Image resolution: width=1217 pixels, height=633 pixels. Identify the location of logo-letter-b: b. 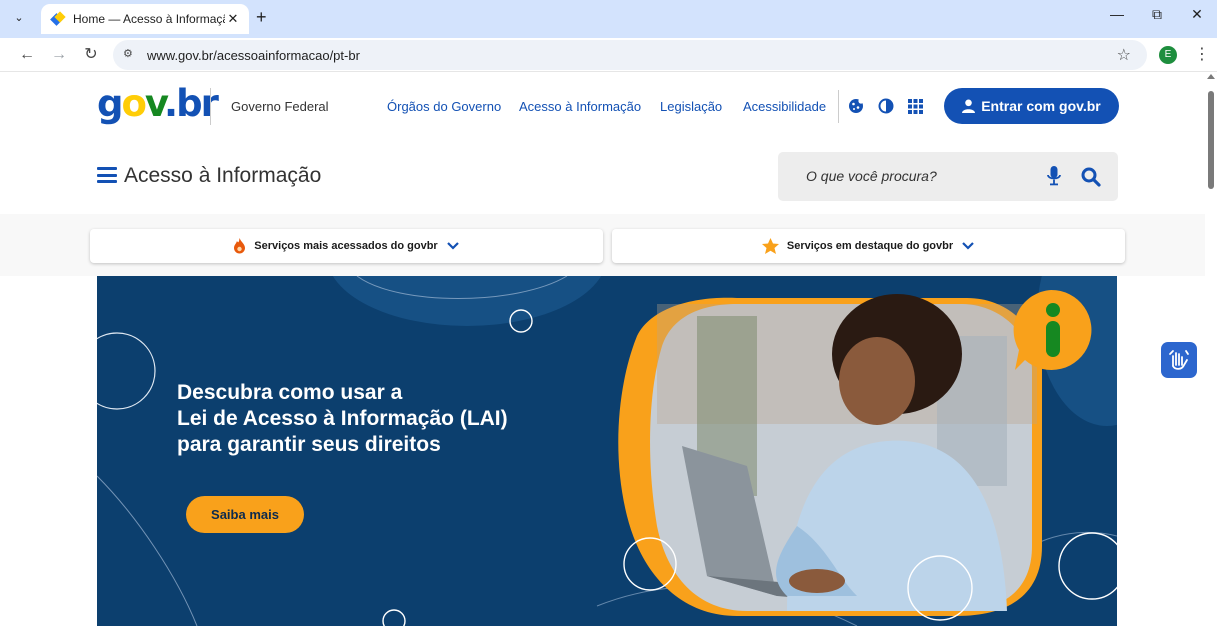
(189, 103).